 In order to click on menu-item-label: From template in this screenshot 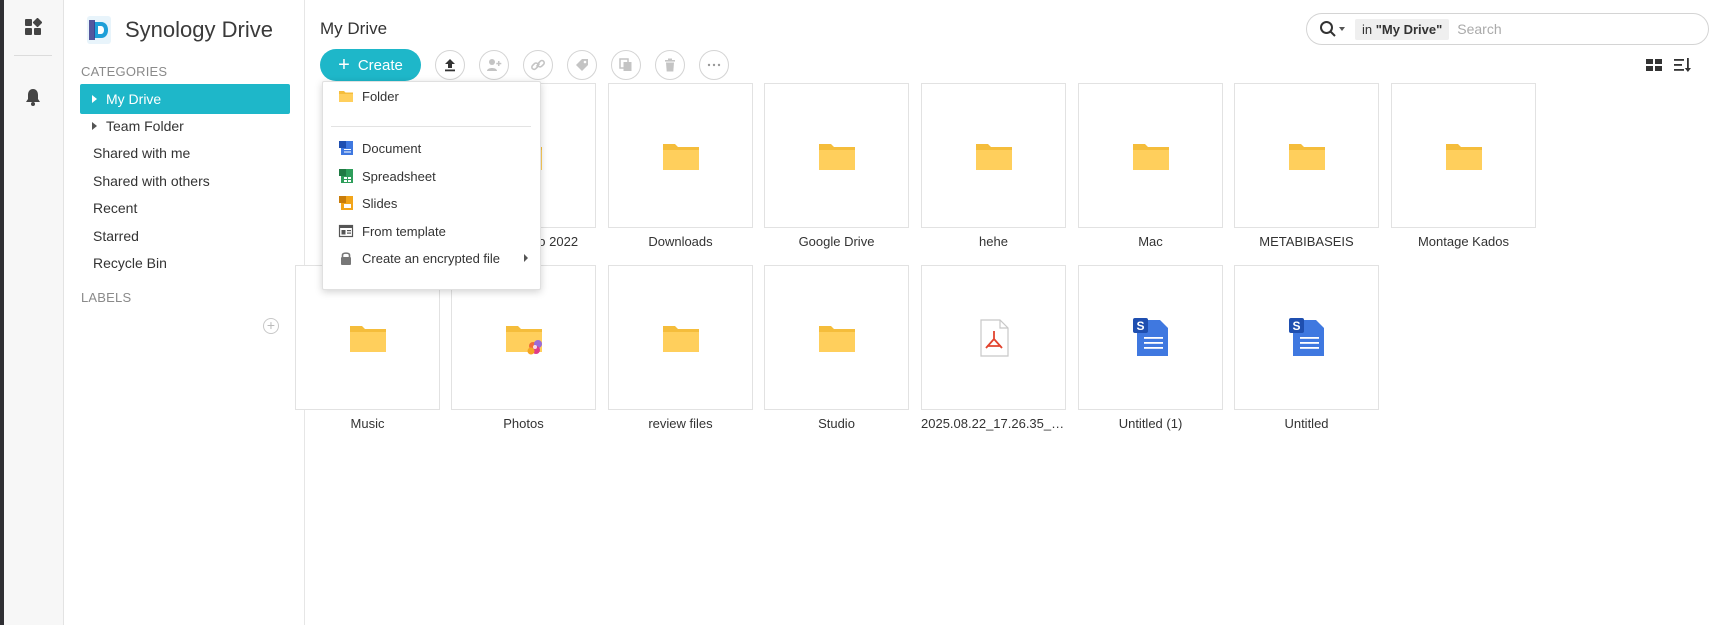, I will do `click(404, 231)`.